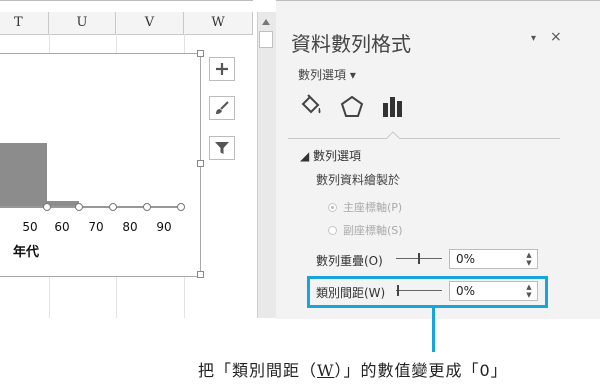  What do you see at coordinates (30, 227) in the screenshot?
I see `axis-tick-label: 50` at bounding box center [30, 227].